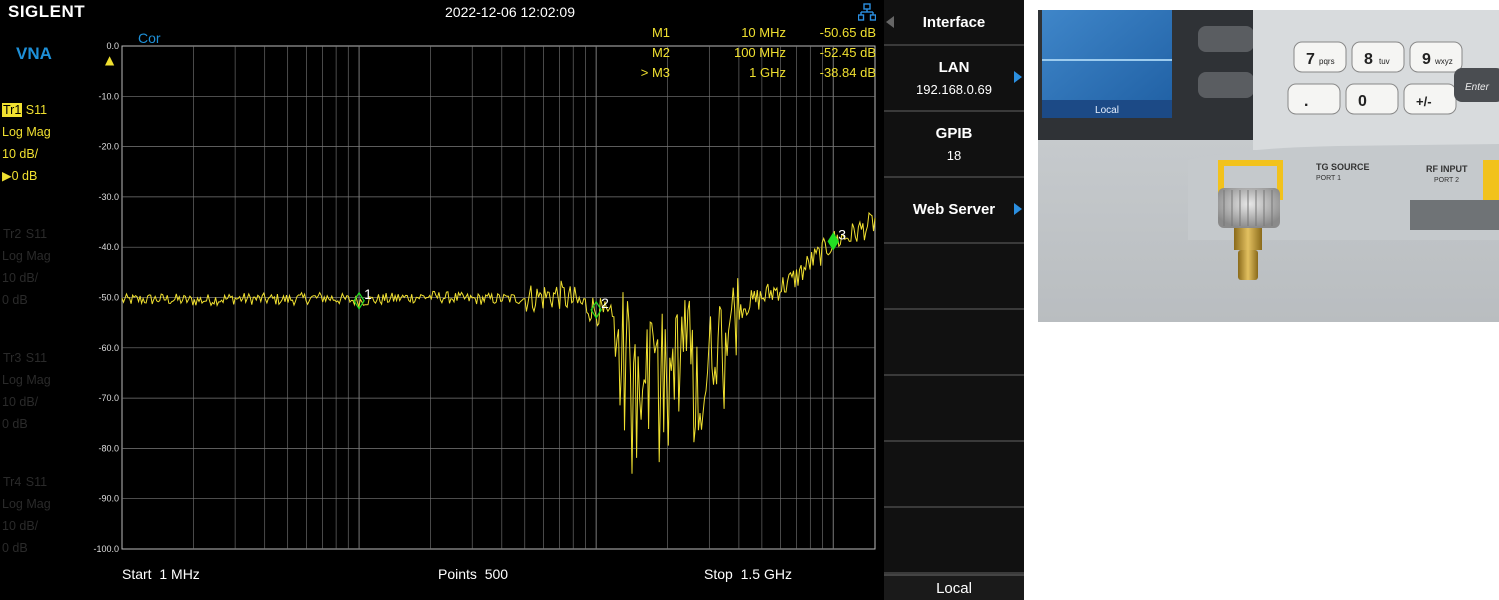 The image size is (1499, 600). Describe the element at coordinates (137, 574) in the screenshot. I see `start-label: Start` at that location.